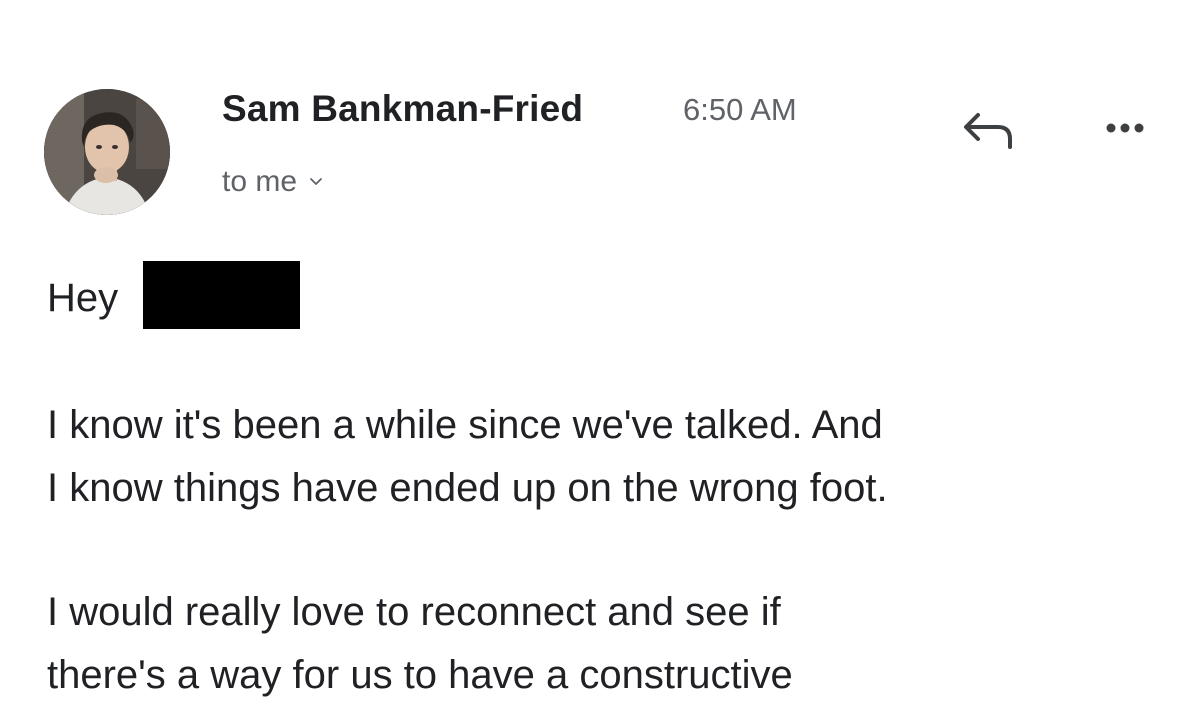  I want to click on redacted-name-block, so click(221, 295).